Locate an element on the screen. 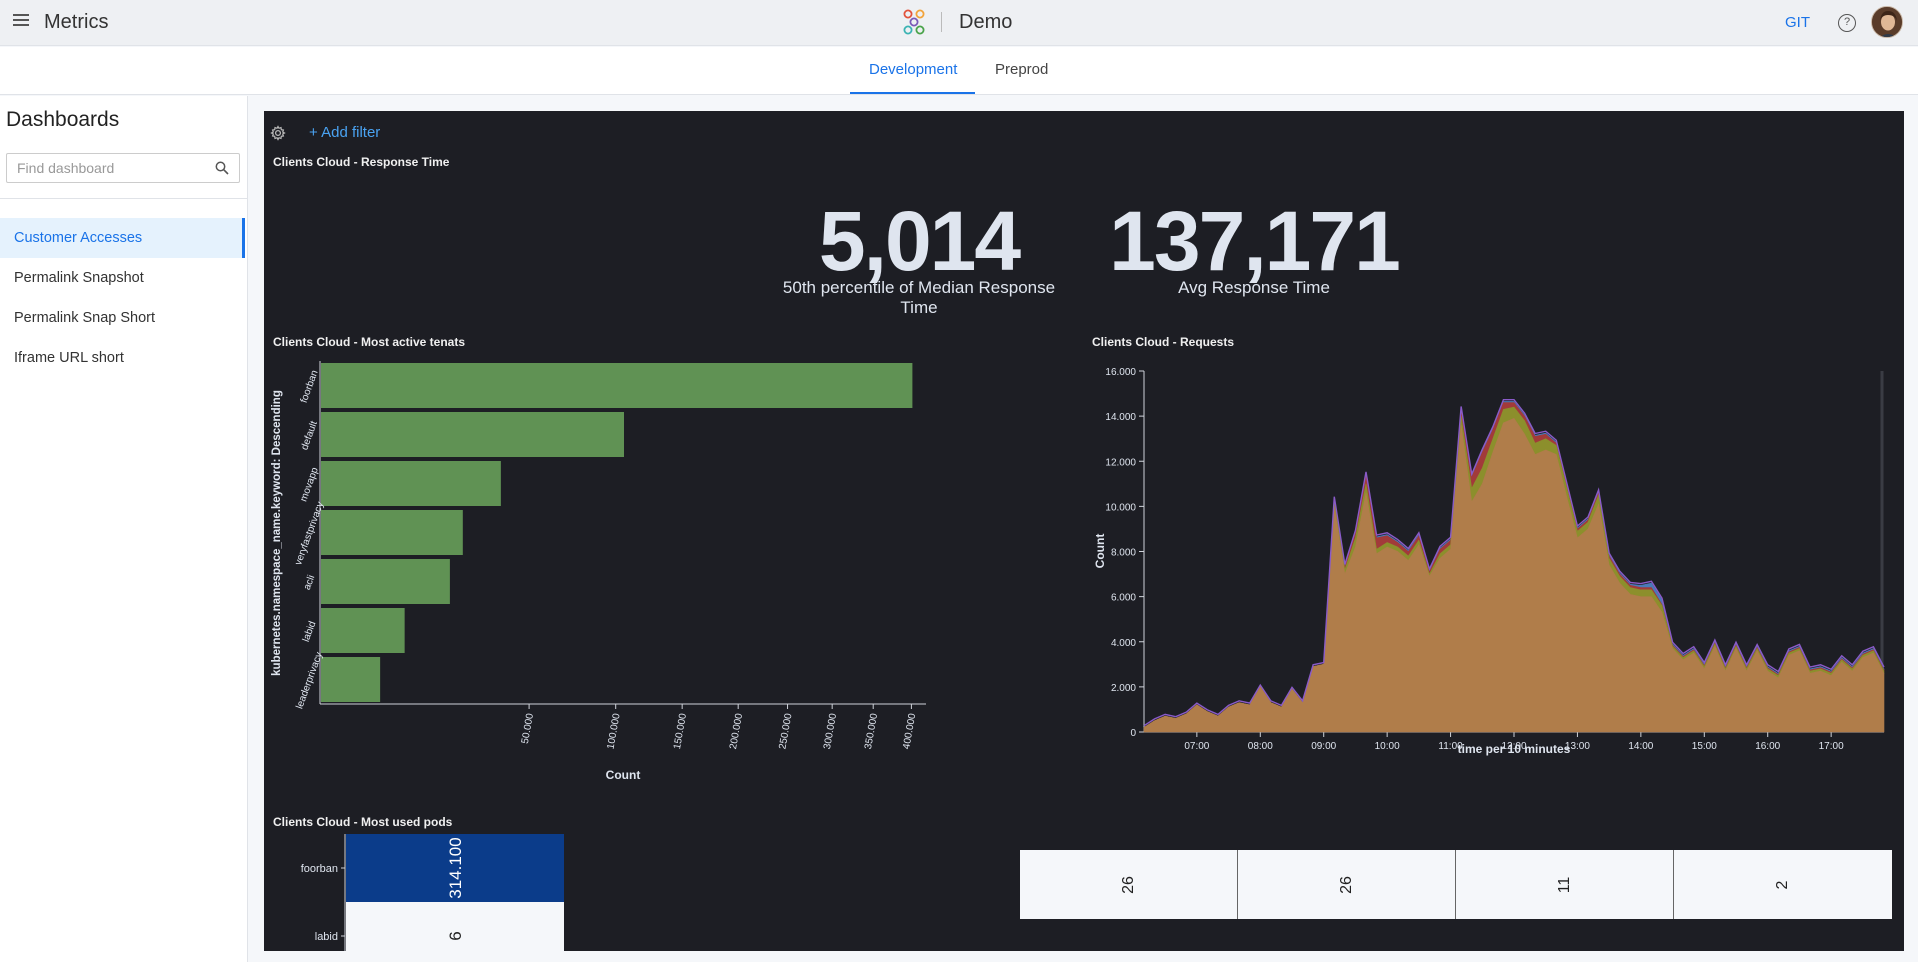 The width and height of the screenshot is (1918, 962). sidebar-item-customer-accesses: Customer Accesses is located at coordinates (122, 238).